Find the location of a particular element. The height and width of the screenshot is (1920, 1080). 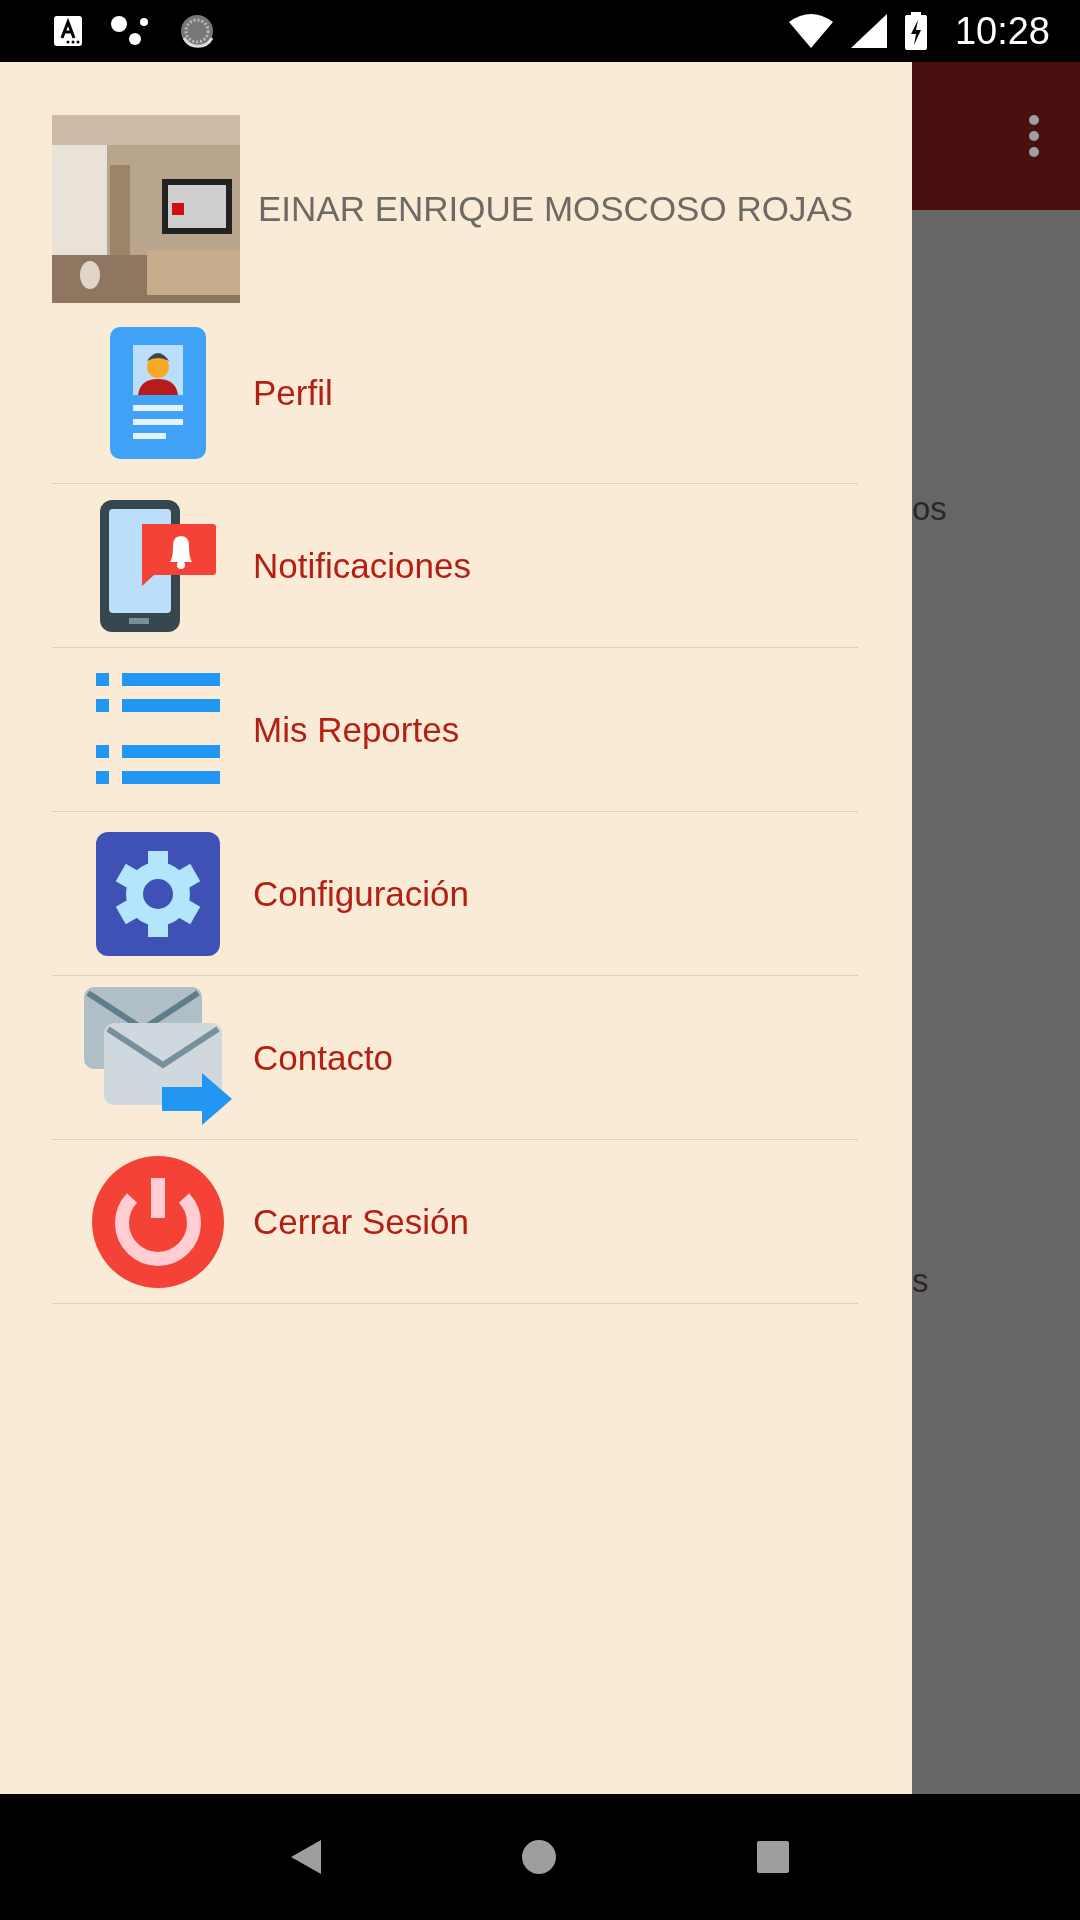

partial-text: s is located at coordinates (920, 1281).